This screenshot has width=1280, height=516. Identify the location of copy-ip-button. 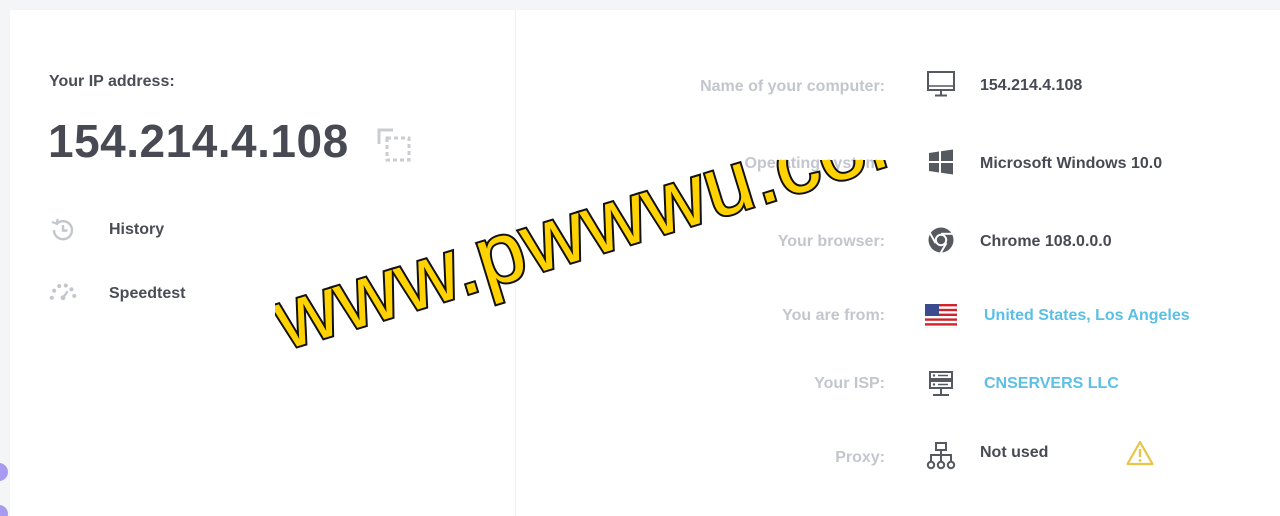
(394, 145).